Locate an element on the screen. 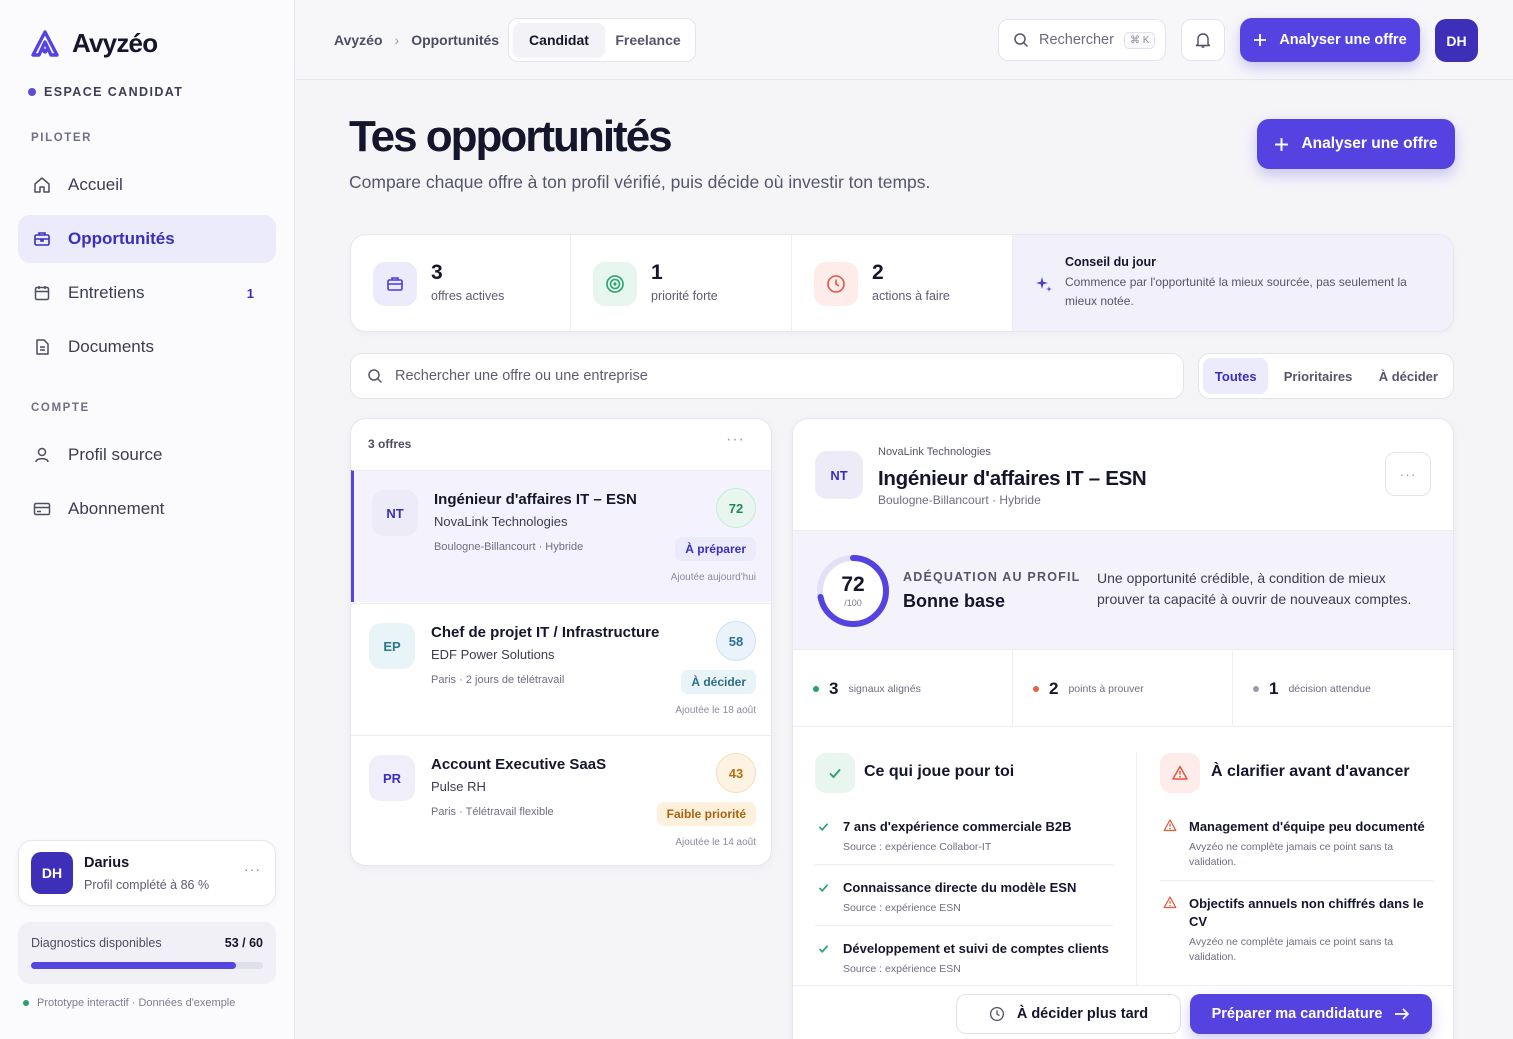 This screenshot has width=1513, height=1039. signal-value: 1 is located at coordinates (1274, 688).